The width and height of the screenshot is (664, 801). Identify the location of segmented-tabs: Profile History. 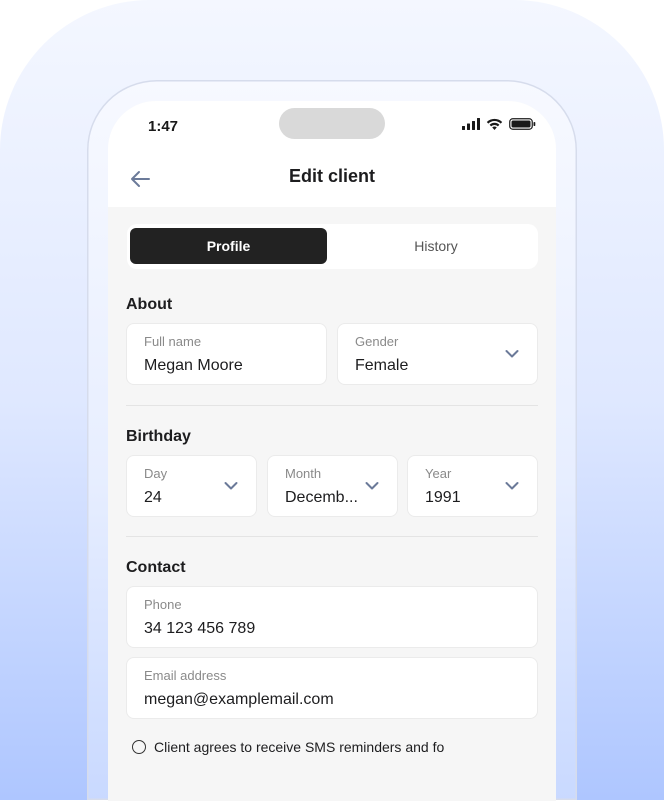
(332, 246).